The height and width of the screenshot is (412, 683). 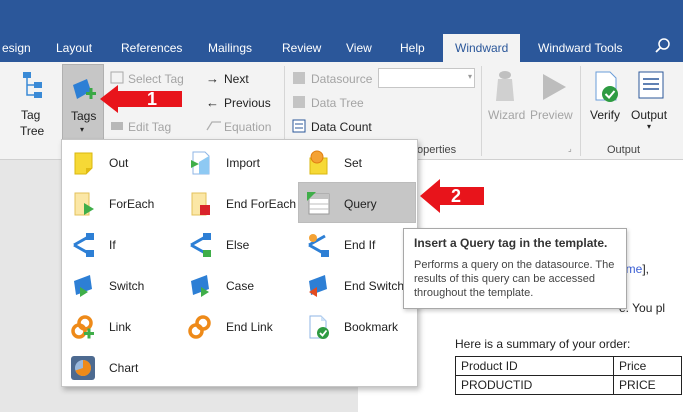 What do you see at coordinates (261, 204) in the screenshot?
I see `menu-item-label: End ForEach` at bounding box center [261, 204].